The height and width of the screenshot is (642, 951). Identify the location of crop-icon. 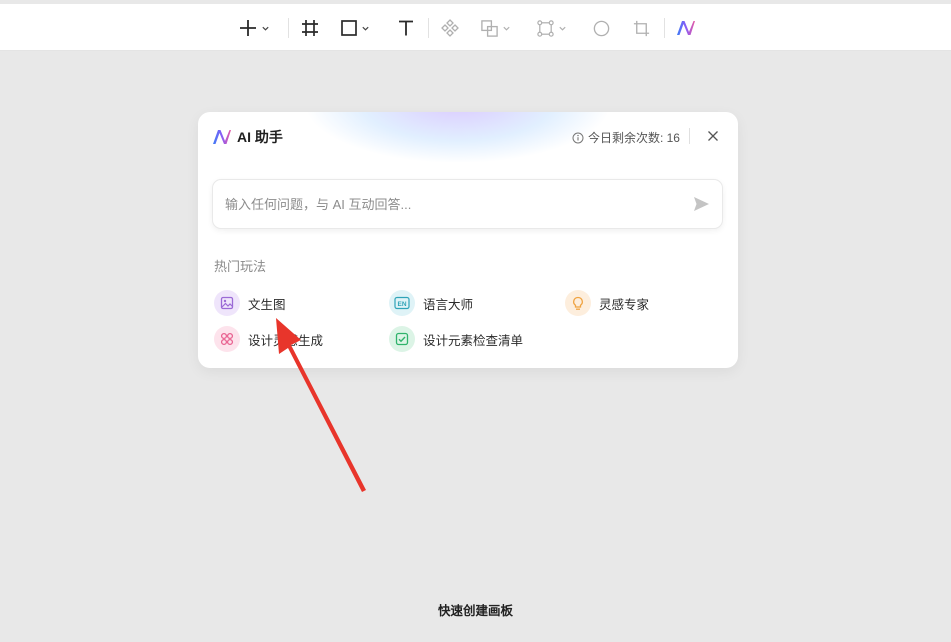
(641, 28).